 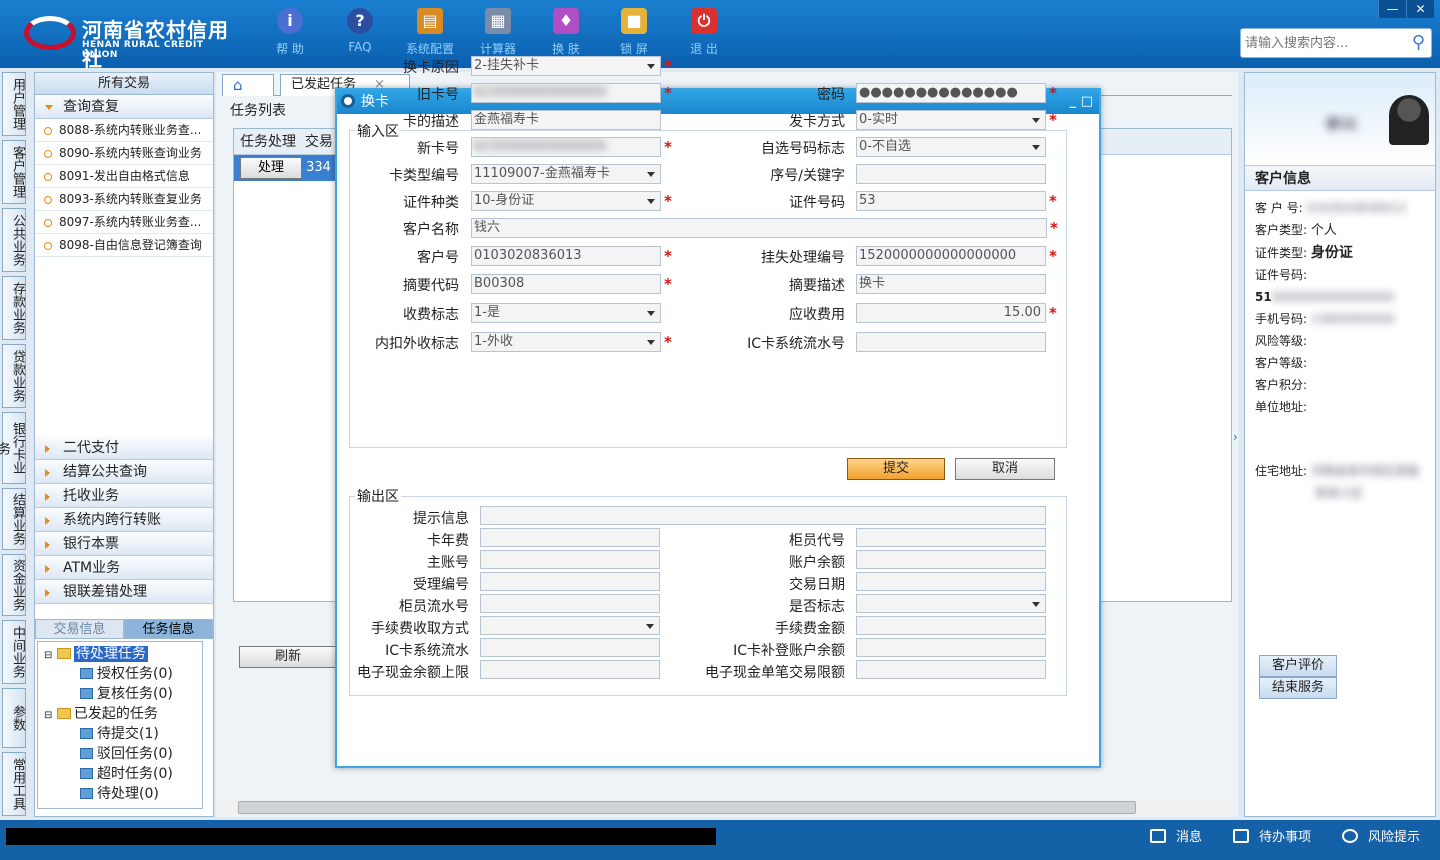 What do you see at coordinates (360, 31) in the screenshot?
I see `faq-button: ? FAQ` at bounding box center [360, 31].